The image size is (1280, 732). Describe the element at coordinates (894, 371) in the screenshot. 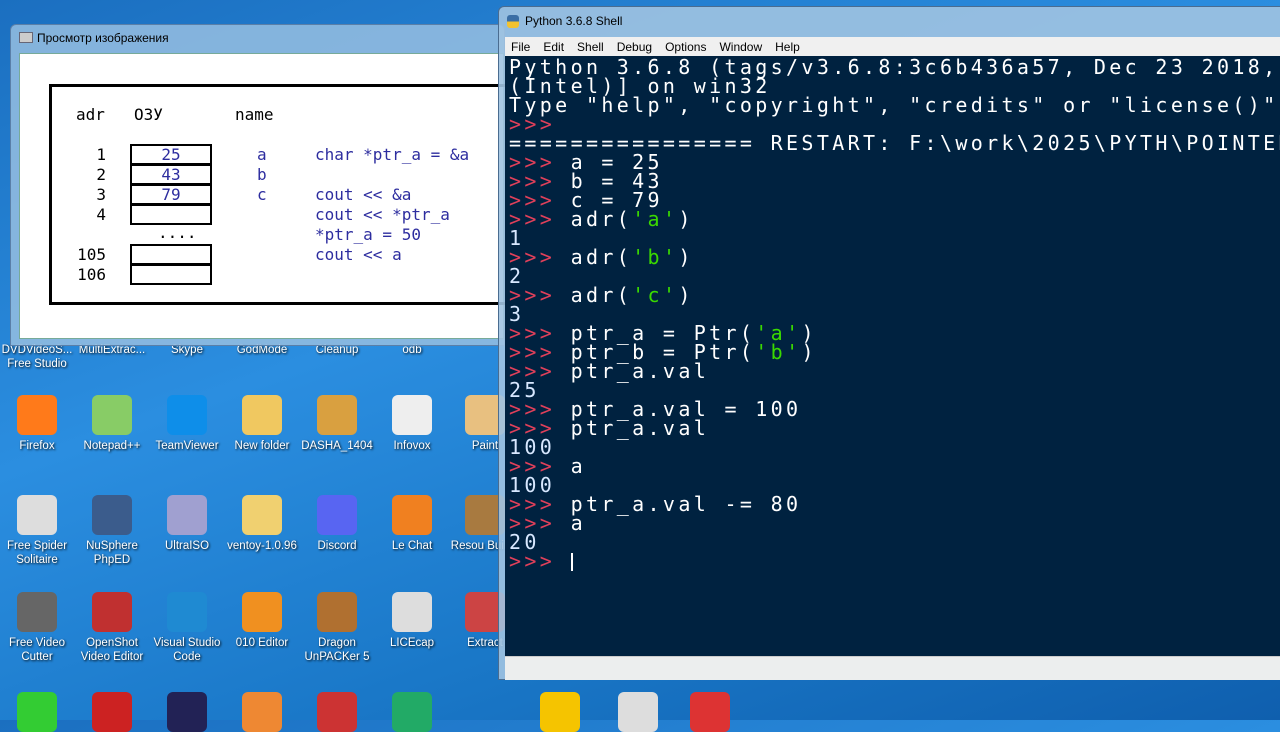

I see `shell-line: >>> ptr_a.val` at that location.